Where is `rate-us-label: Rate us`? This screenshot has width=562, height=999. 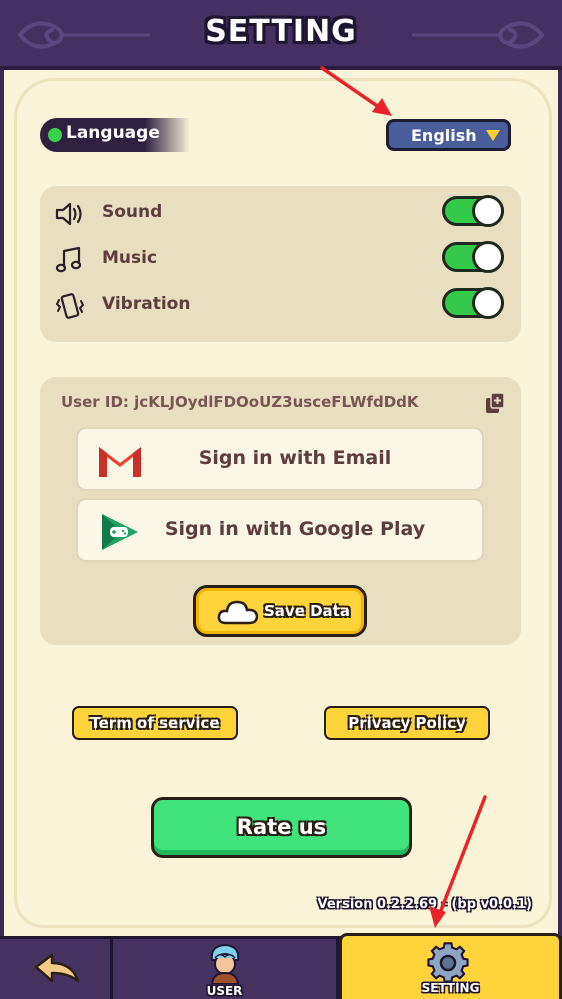
rate-us-label: Rate us is located at coordinates (281, 827).